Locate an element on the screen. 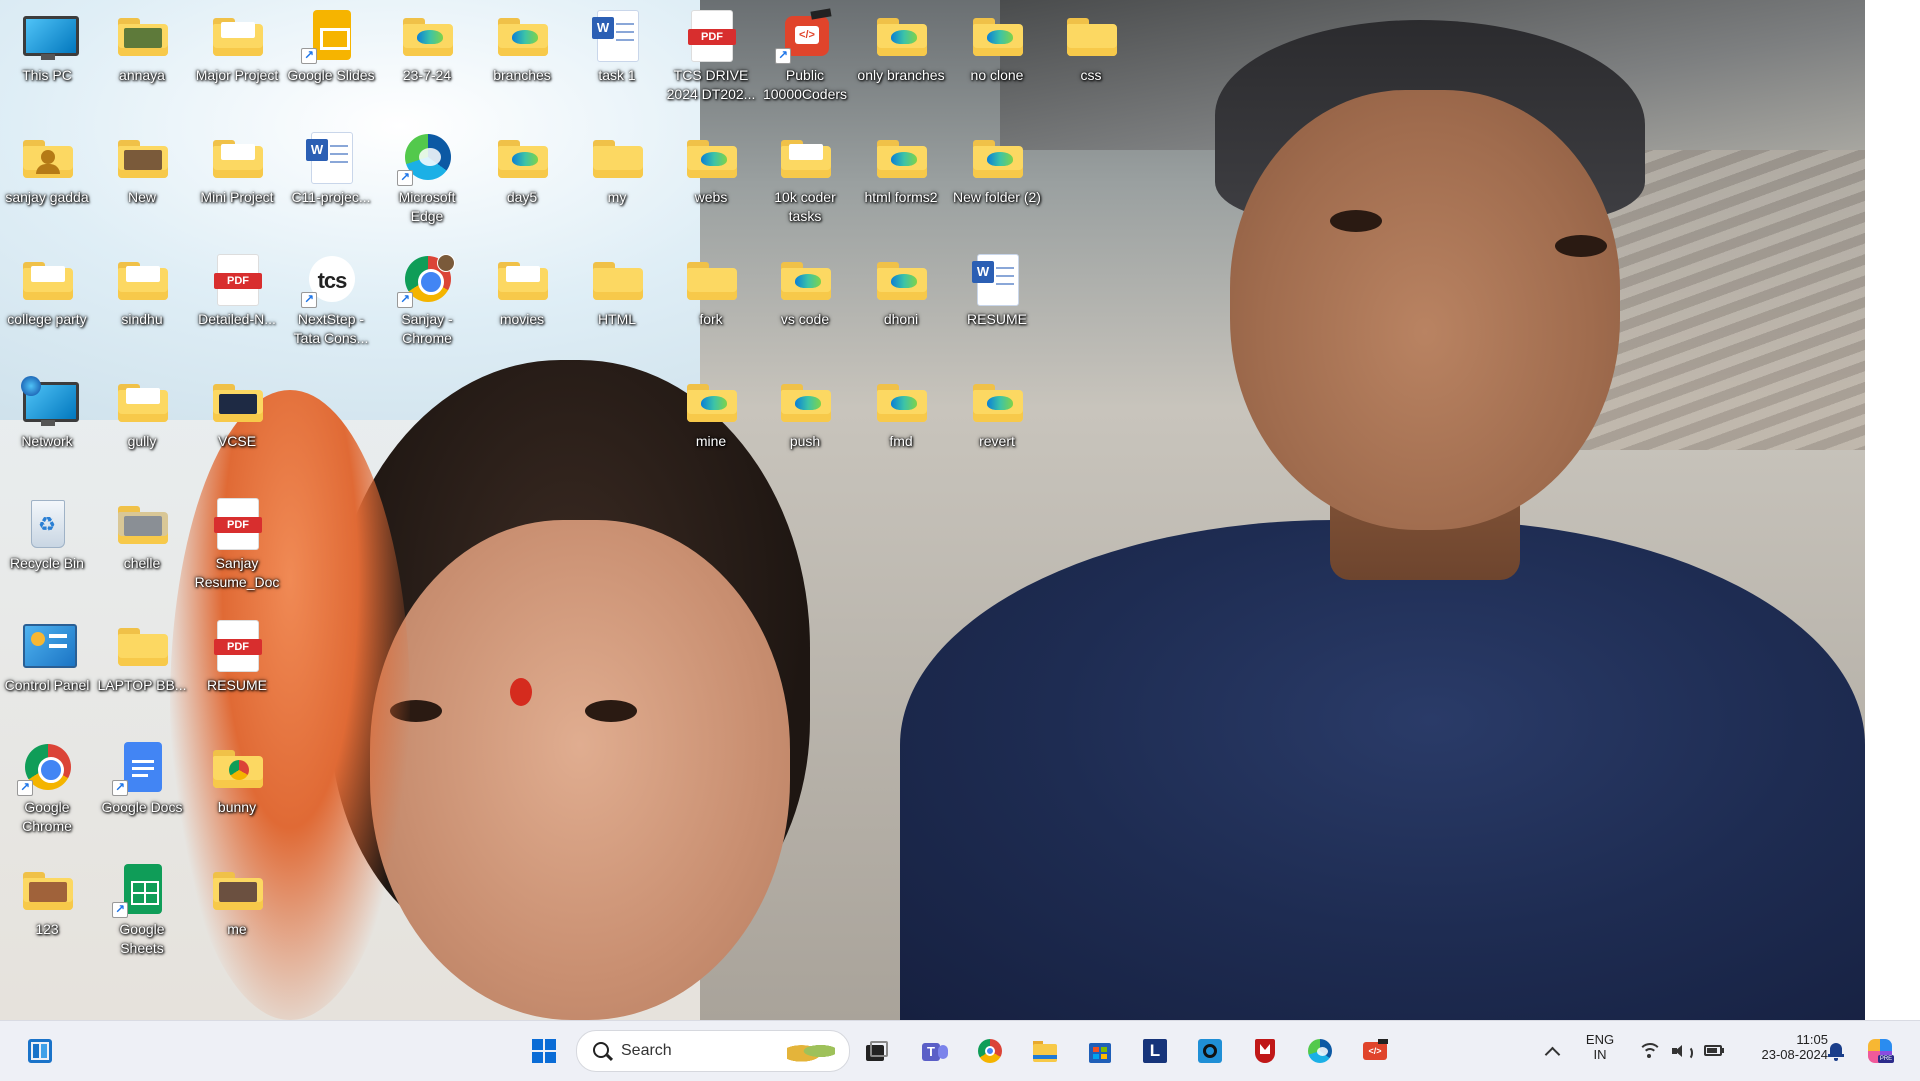 The height and width of the screenshot is (1081, 1920). bell-icon is located at coordinates (1836, 1051).